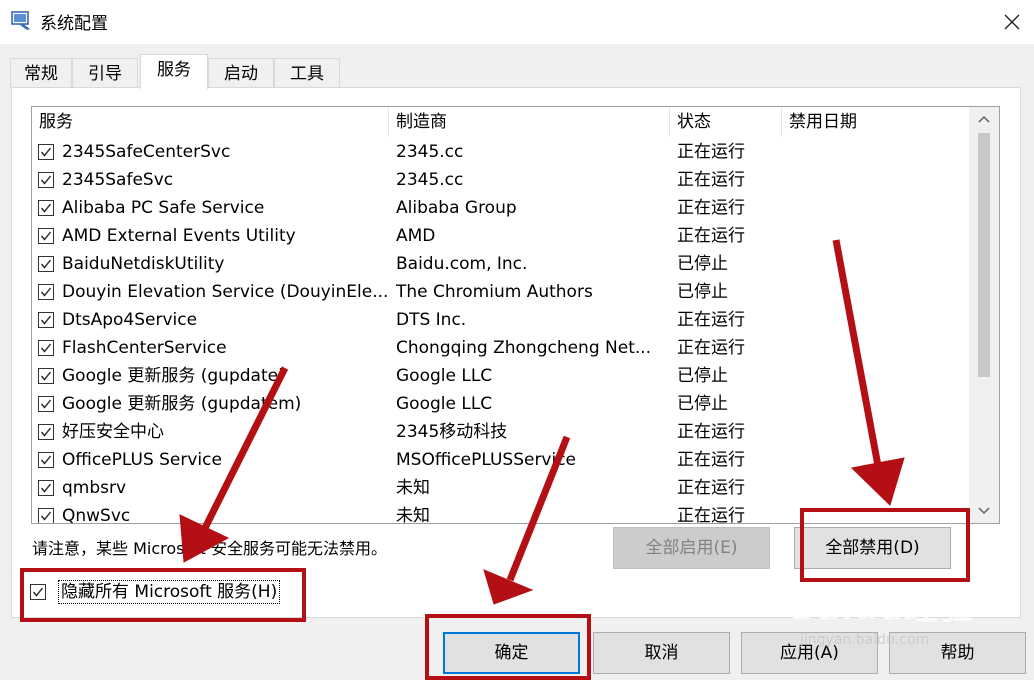  I want to click on column-header-vendor: 制造商, so click(529, 122).